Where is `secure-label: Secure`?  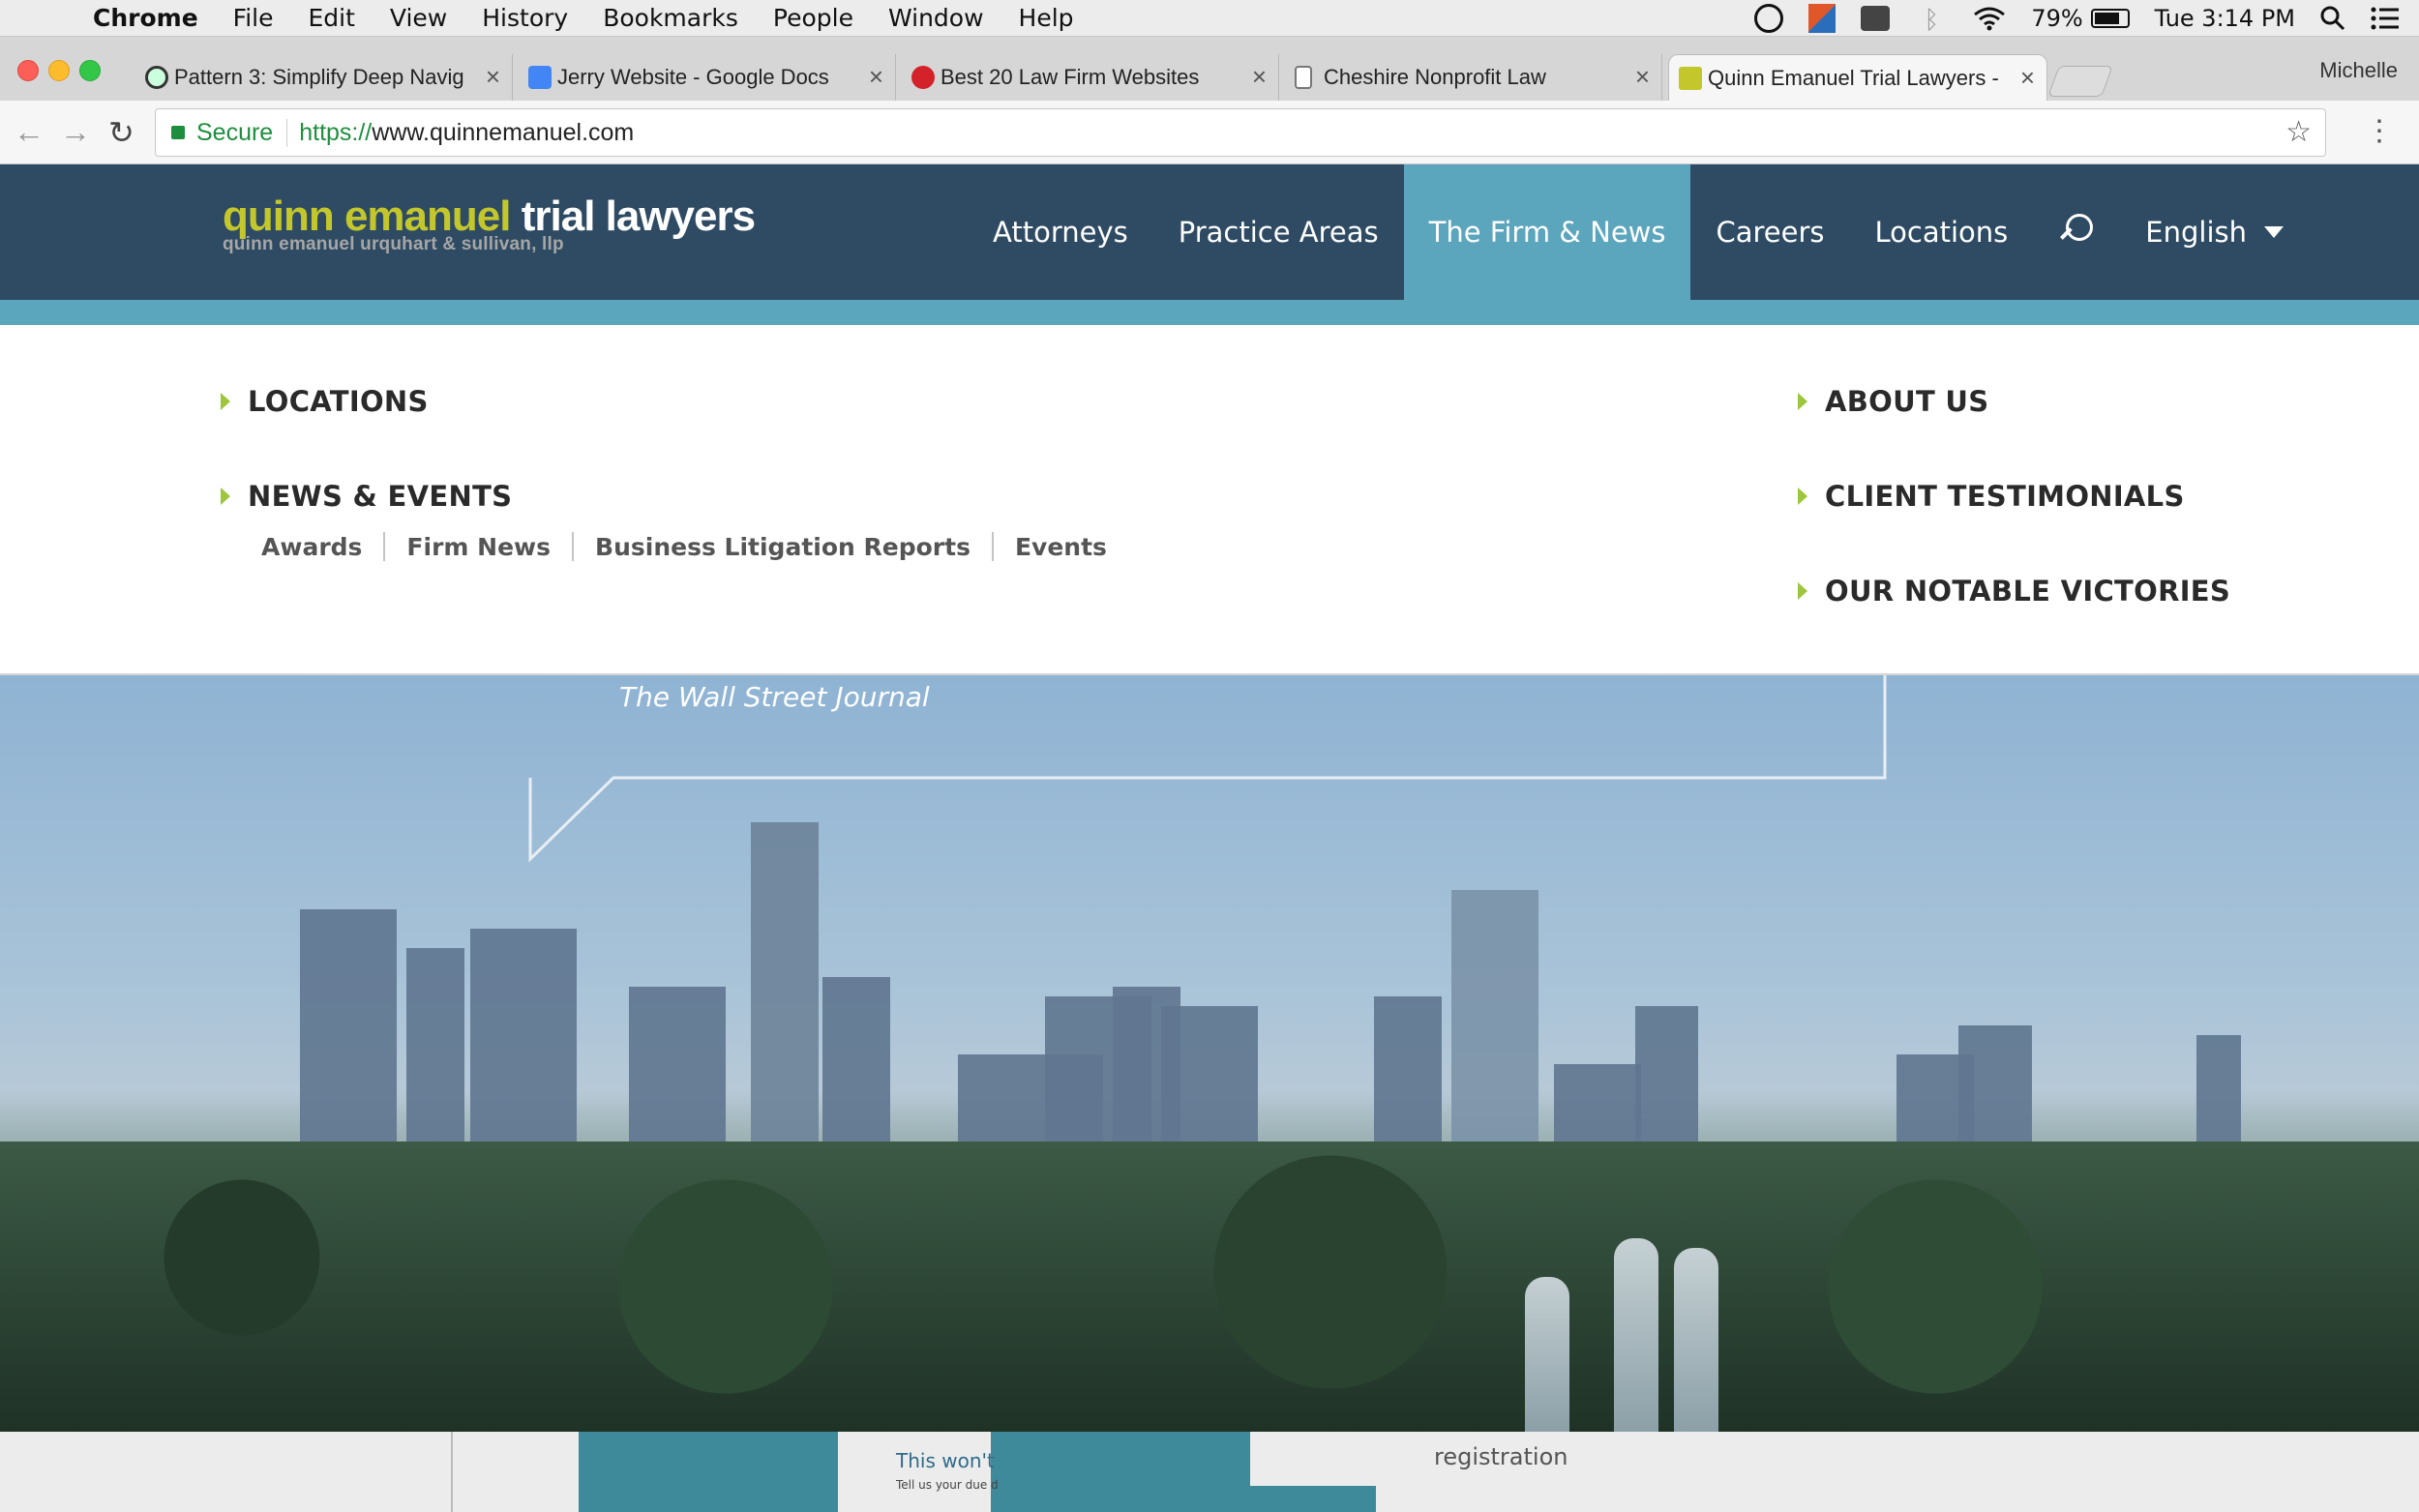 secure-label: Secure is located at coordinates (242, 133).